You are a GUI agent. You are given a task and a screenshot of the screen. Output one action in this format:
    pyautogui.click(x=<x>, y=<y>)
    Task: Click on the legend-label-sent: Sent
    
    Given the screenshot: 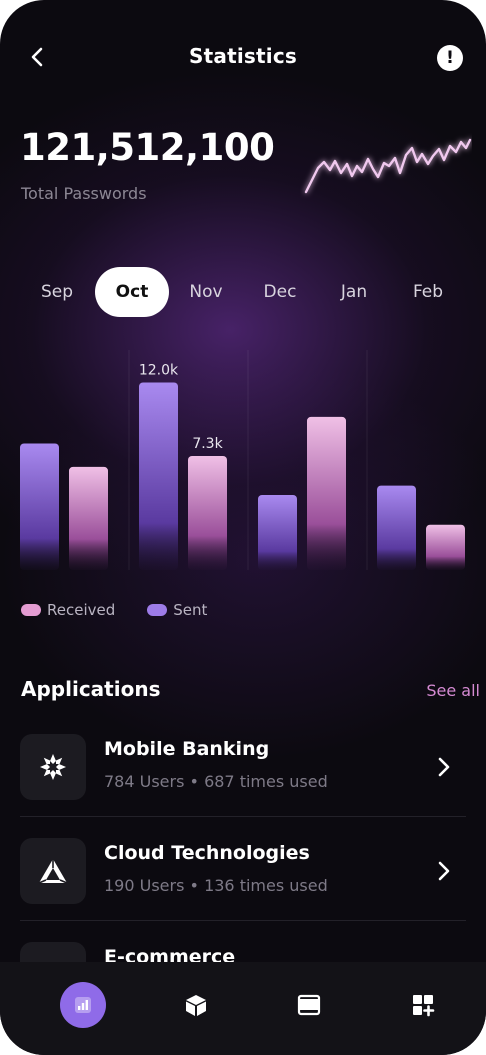 What is the action you would take?
    pyautogui.click(x=190, y=610)
    